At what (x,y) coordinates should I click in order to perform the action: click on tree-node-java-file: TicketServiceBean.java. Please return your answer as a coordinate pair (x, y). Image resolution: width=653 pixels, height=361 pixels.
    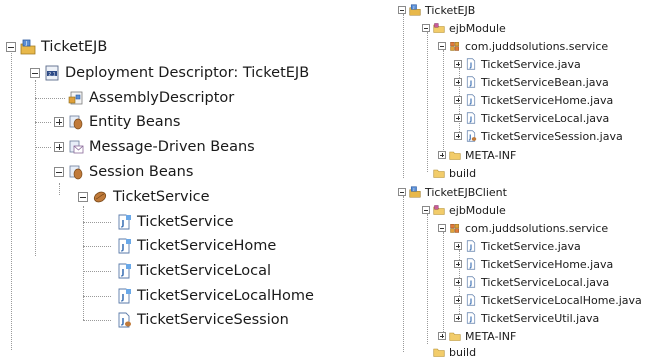
    Looking at the image, I should click on (531, 82).